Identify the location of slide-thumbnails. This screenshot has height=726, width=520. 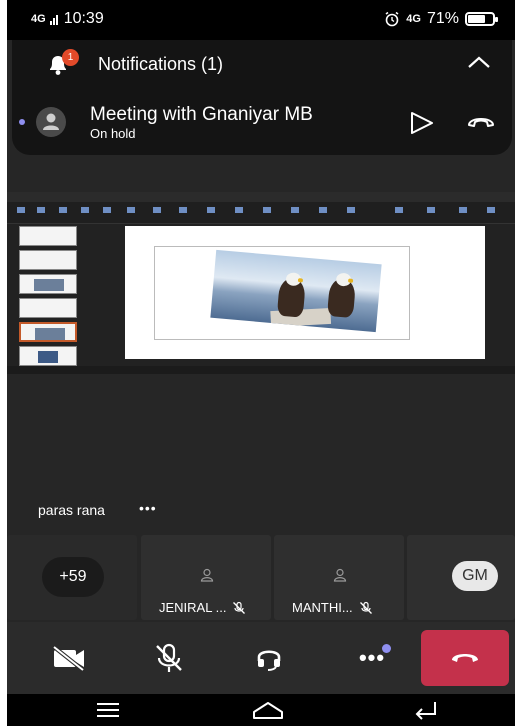
(52, 296).